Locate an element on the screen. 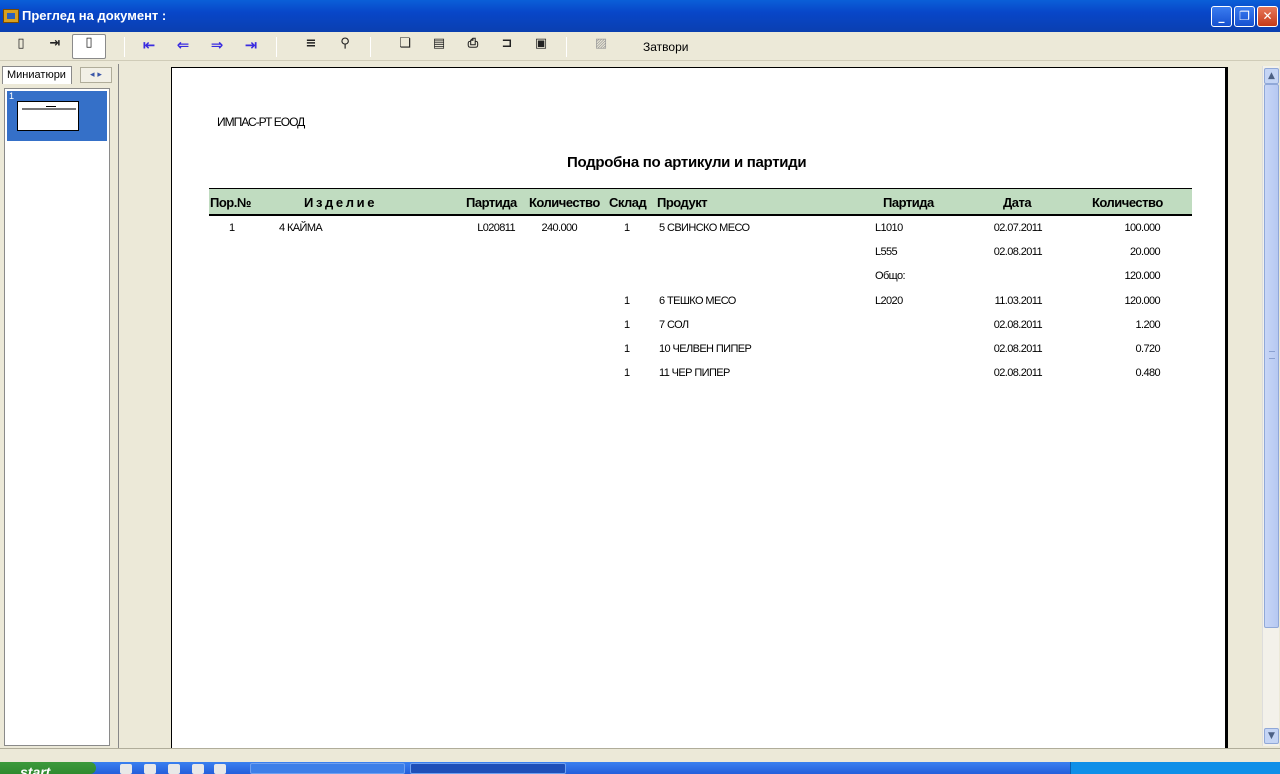  print-icon: ⎙ is located at coordinates (473, 47).